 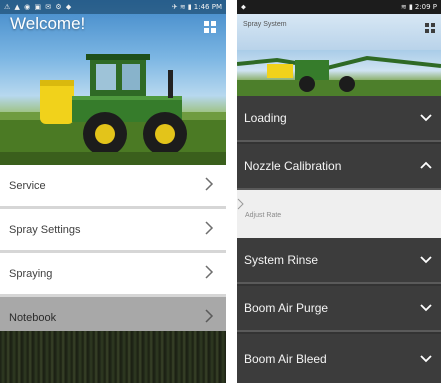 I want to click on status-time: 1:46 PM, so click(x=207, y=7).